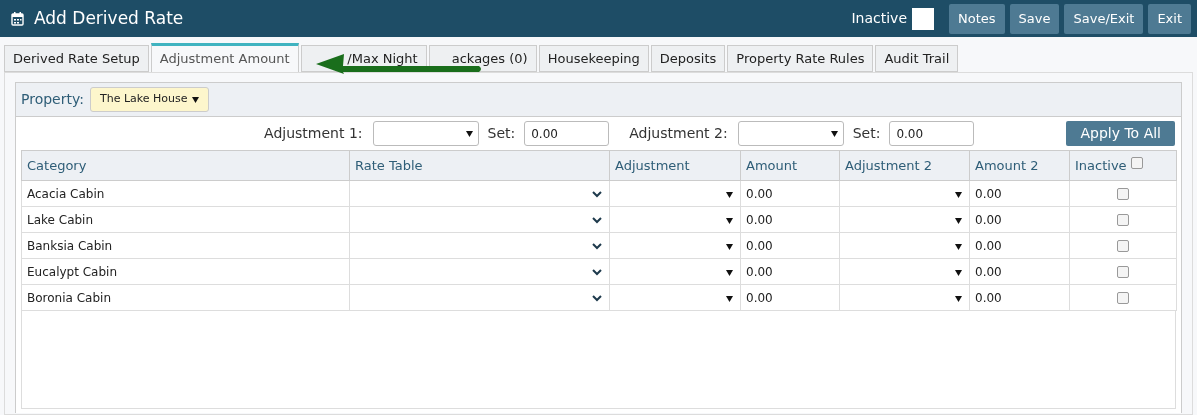 The image size is (1197, 415). What do you see at coordinates (917, 58) in the screenshot?
I see `tab: Audit Trail` at bounding box center [917, 58].